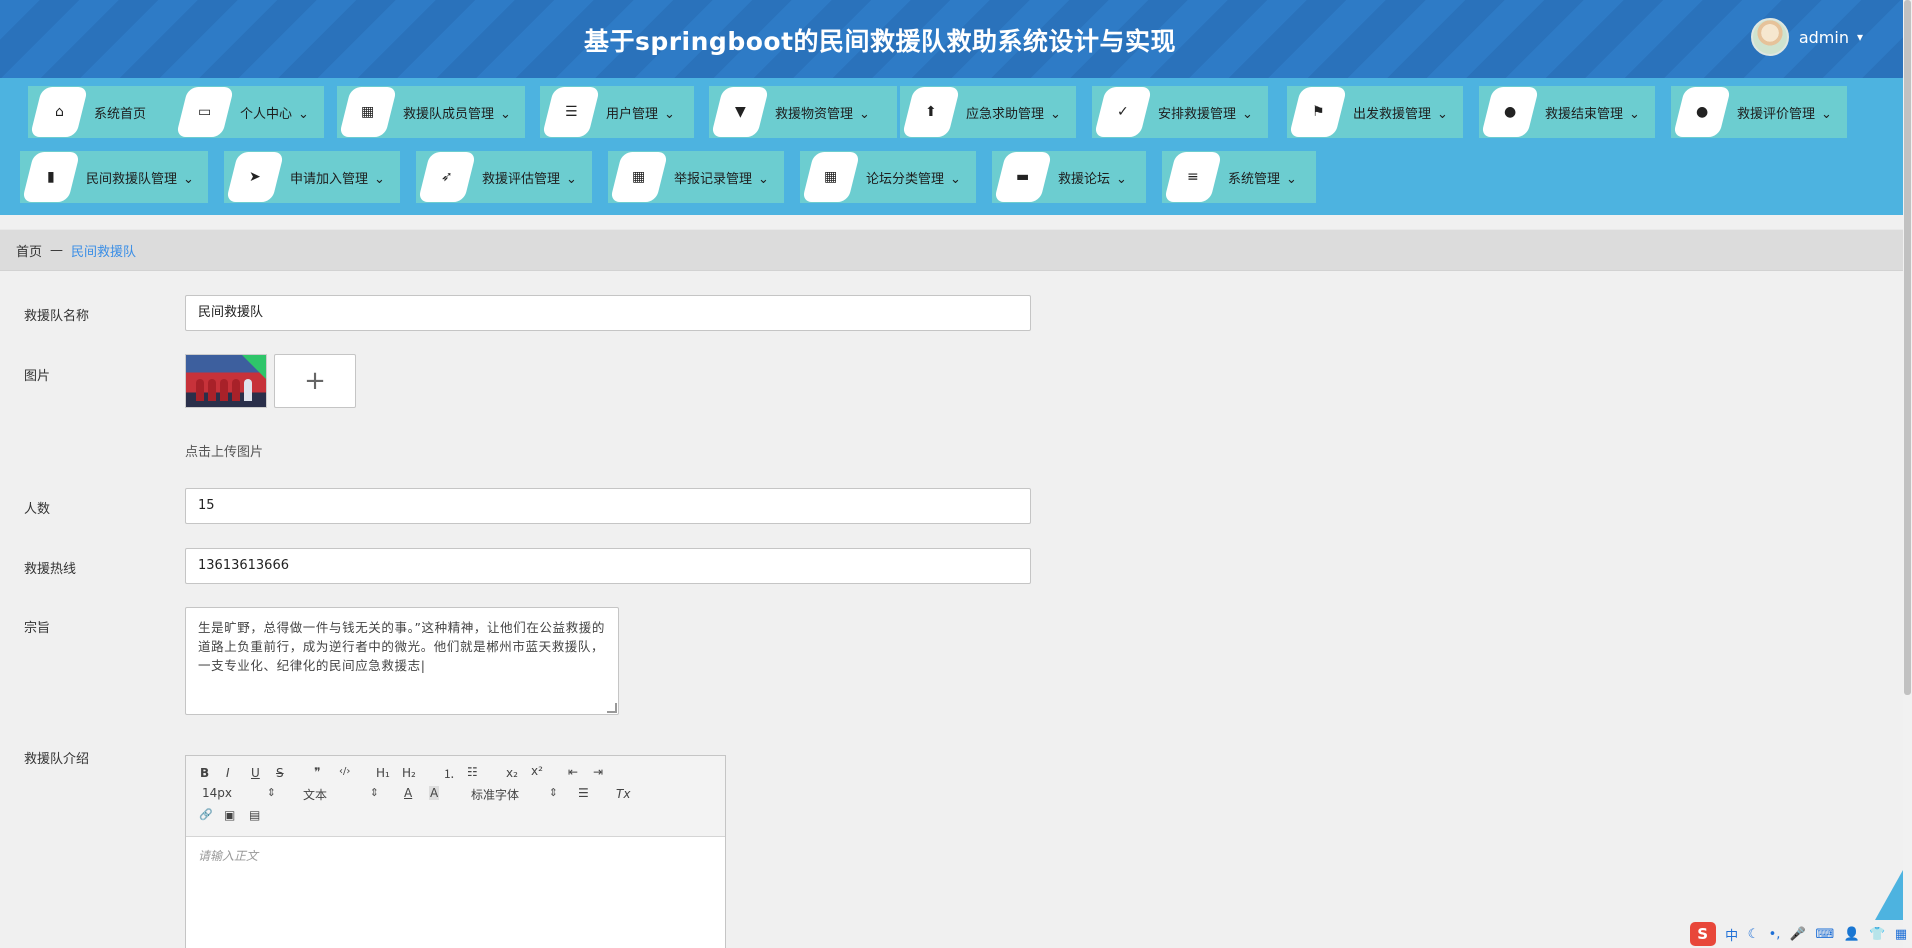 The image size is (1912, 948). I want to click on nav-item-team-management: ▮ 民间救援队管理 ⌄, so click(114, 177).